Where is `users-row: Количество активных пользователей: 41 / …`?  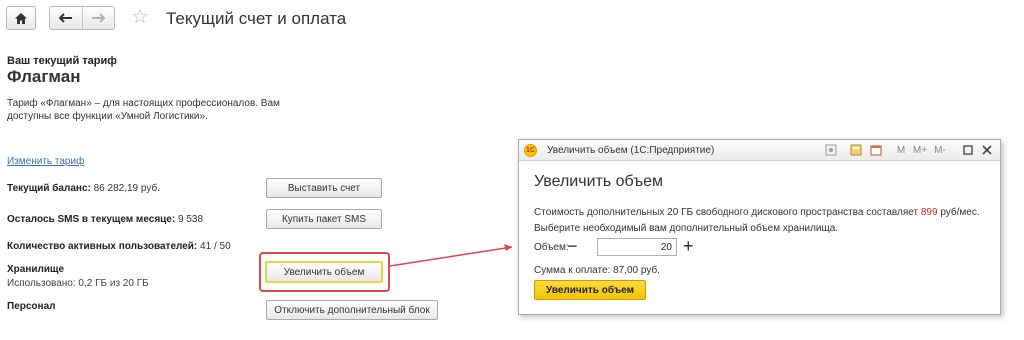
users-row: Количество активных пользователей: 41 / … is located at coordinates (119, 246).